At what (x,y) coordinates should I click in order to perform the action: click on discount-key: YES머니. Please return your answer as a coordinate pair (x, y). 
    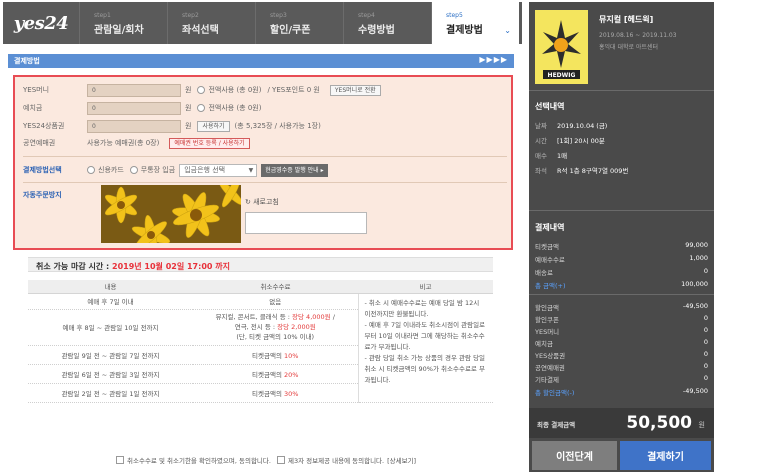
    Looking at the image, I should click on (547, 332).